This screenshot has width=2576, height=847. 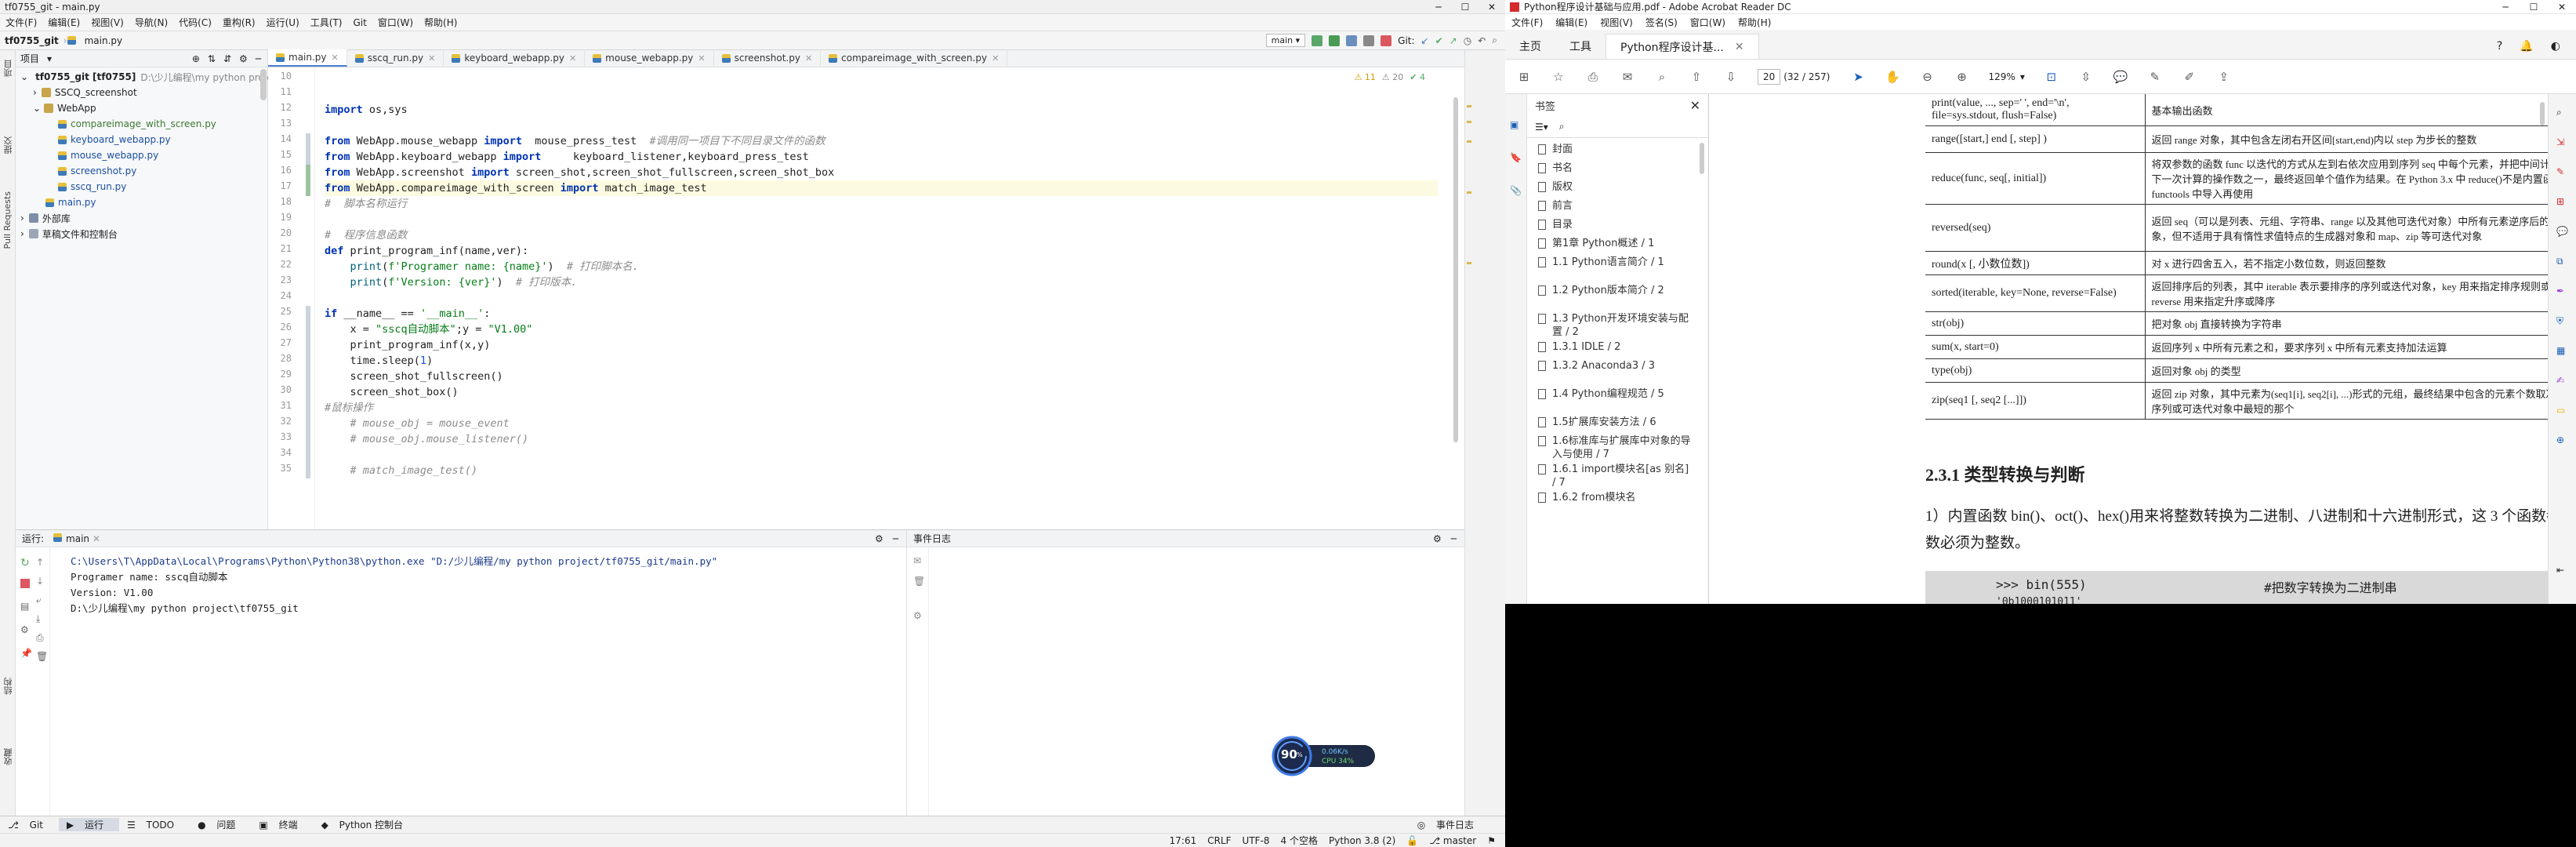 I want to click on bookmark-item: 1.1 Python语言简介 / 1, so click(x=1617, y=262).